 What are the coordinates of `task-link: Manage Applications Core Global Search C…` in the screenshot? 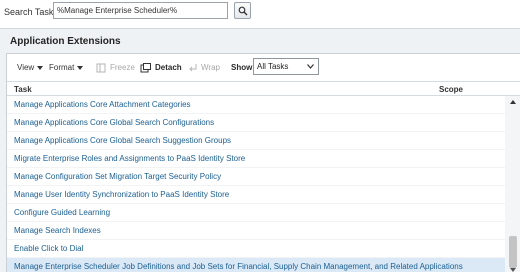 It's located at (114, 122).